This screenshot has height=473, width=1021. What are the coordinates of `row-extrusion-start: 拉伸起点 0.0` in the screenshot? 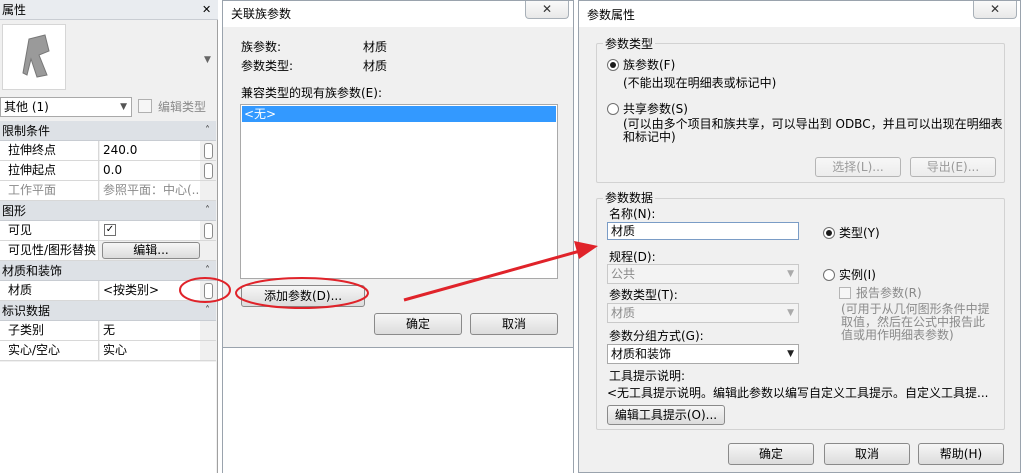 It's located at (108, 171).